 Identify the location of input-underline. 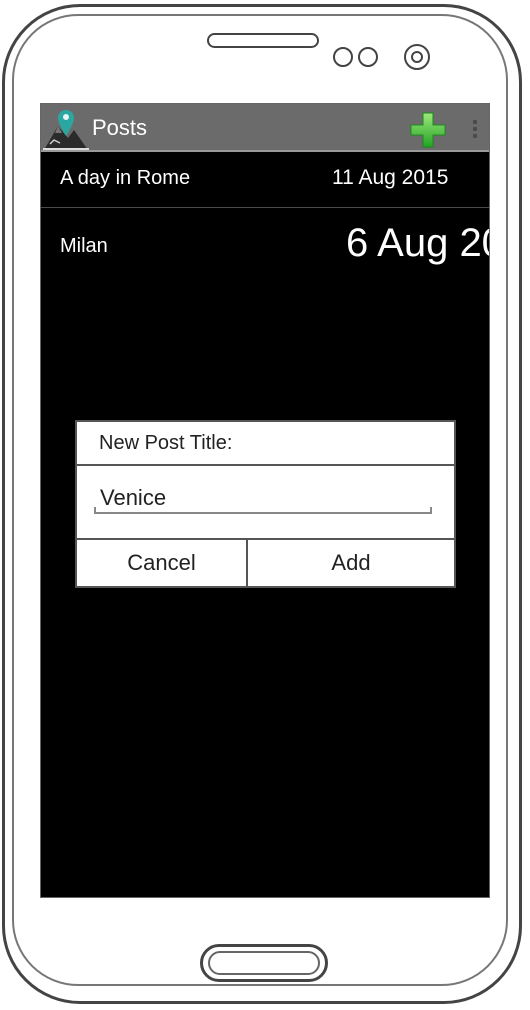
(263, 510).